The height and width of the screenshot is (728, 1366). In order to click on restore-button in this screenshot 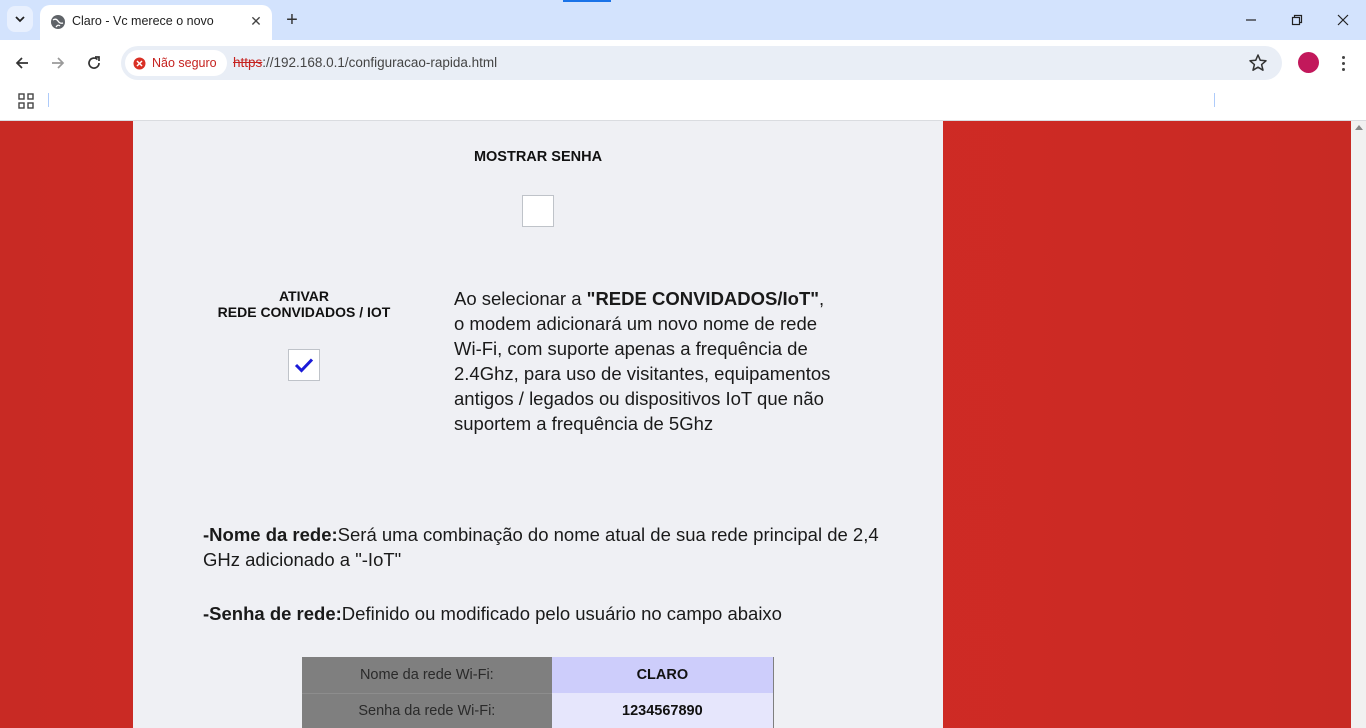, I will do `click(1297, 20)`.